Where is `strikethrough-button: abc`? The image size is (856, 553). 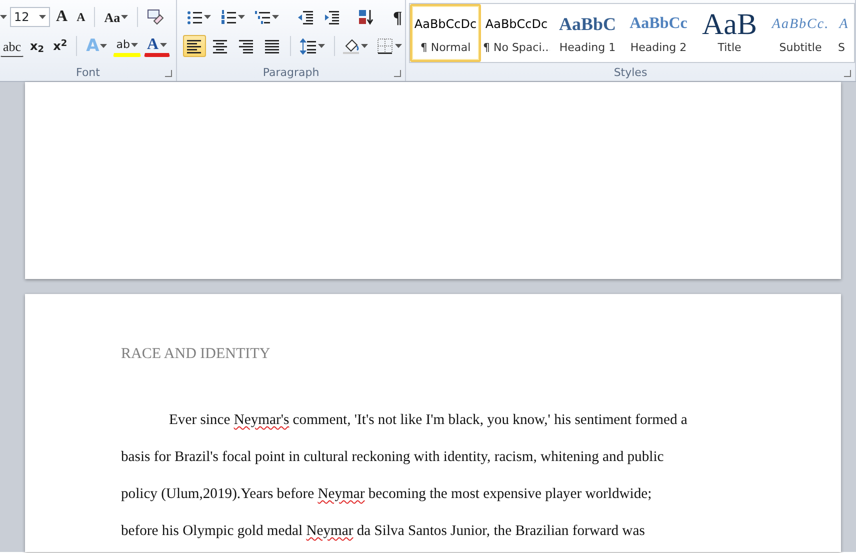
strikethrough-button: abc is located at coordinates (12, 46).